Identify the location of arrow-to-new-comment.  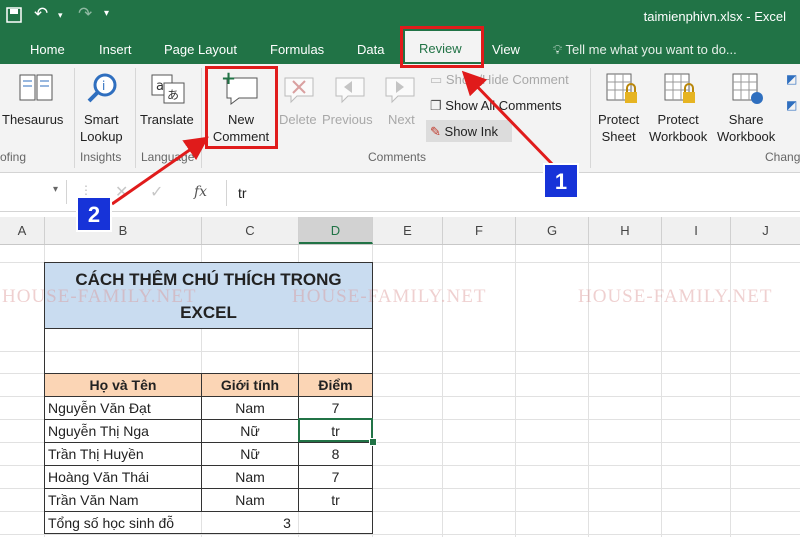
(160, 171).